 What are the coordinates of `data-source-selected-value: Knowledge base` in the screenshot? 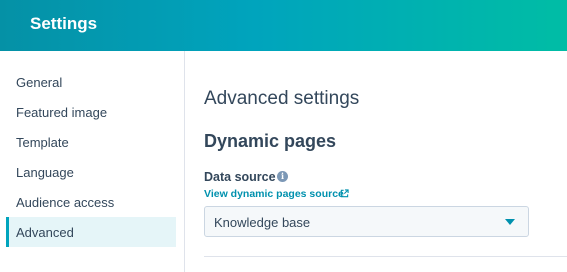 It's located at (262, 222).